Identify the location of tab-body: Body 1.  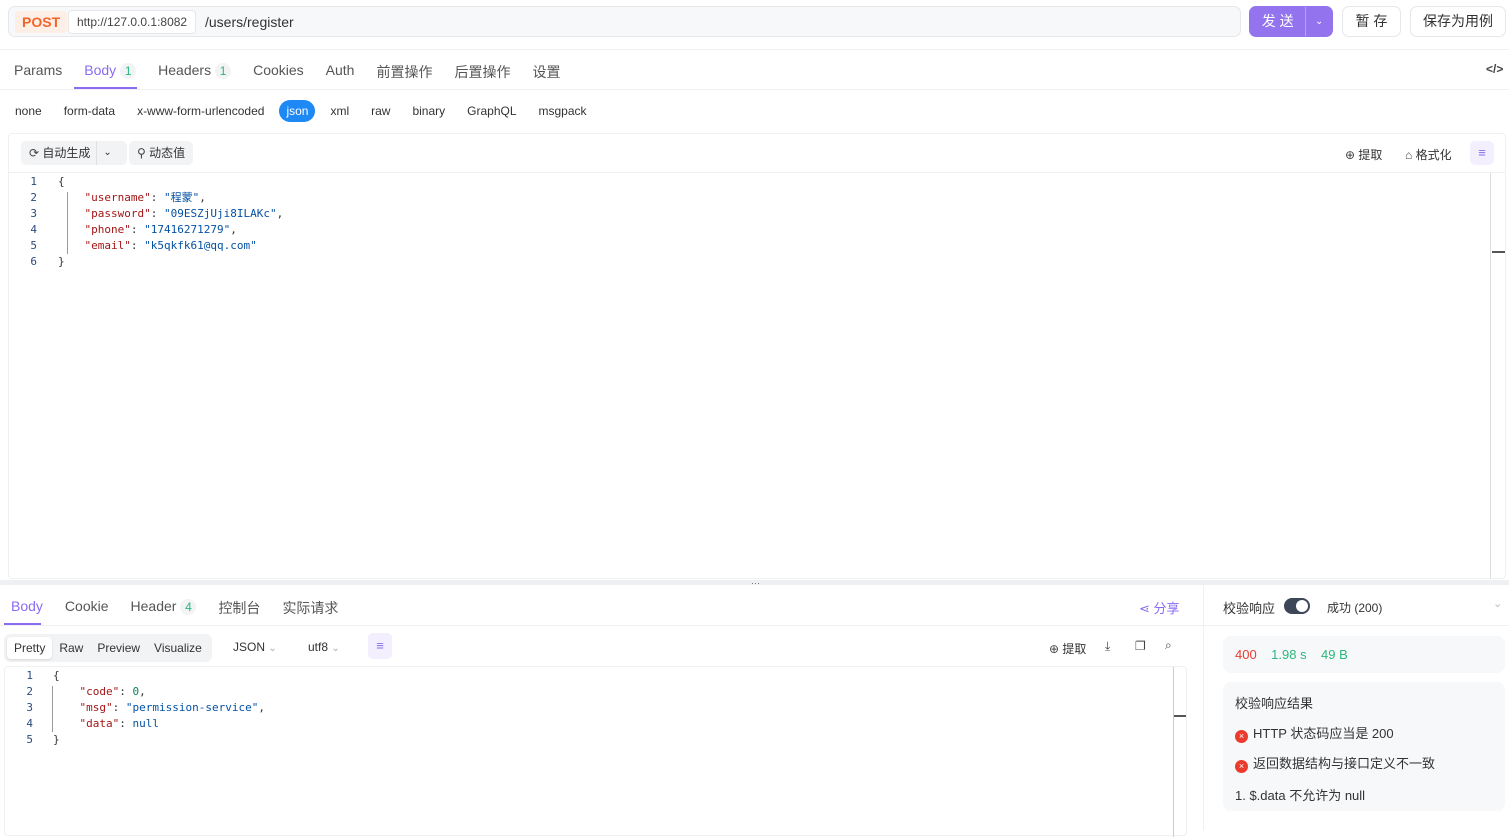
(110, 72).